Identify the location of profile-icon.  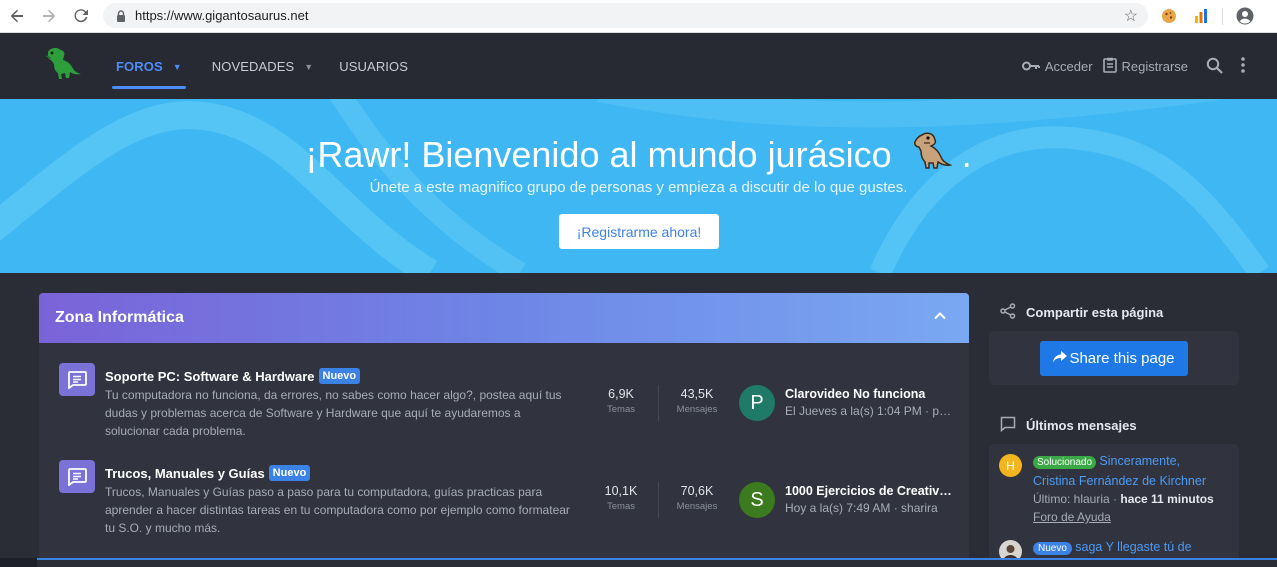
(1245, 16).